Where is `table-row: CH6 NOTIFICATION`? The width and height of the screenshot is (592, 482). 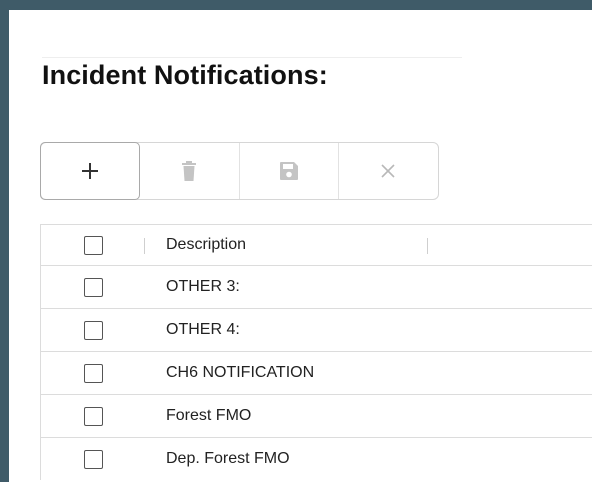 table-row: CH6 NOTIFICATION is located at coordinates (316, 373).